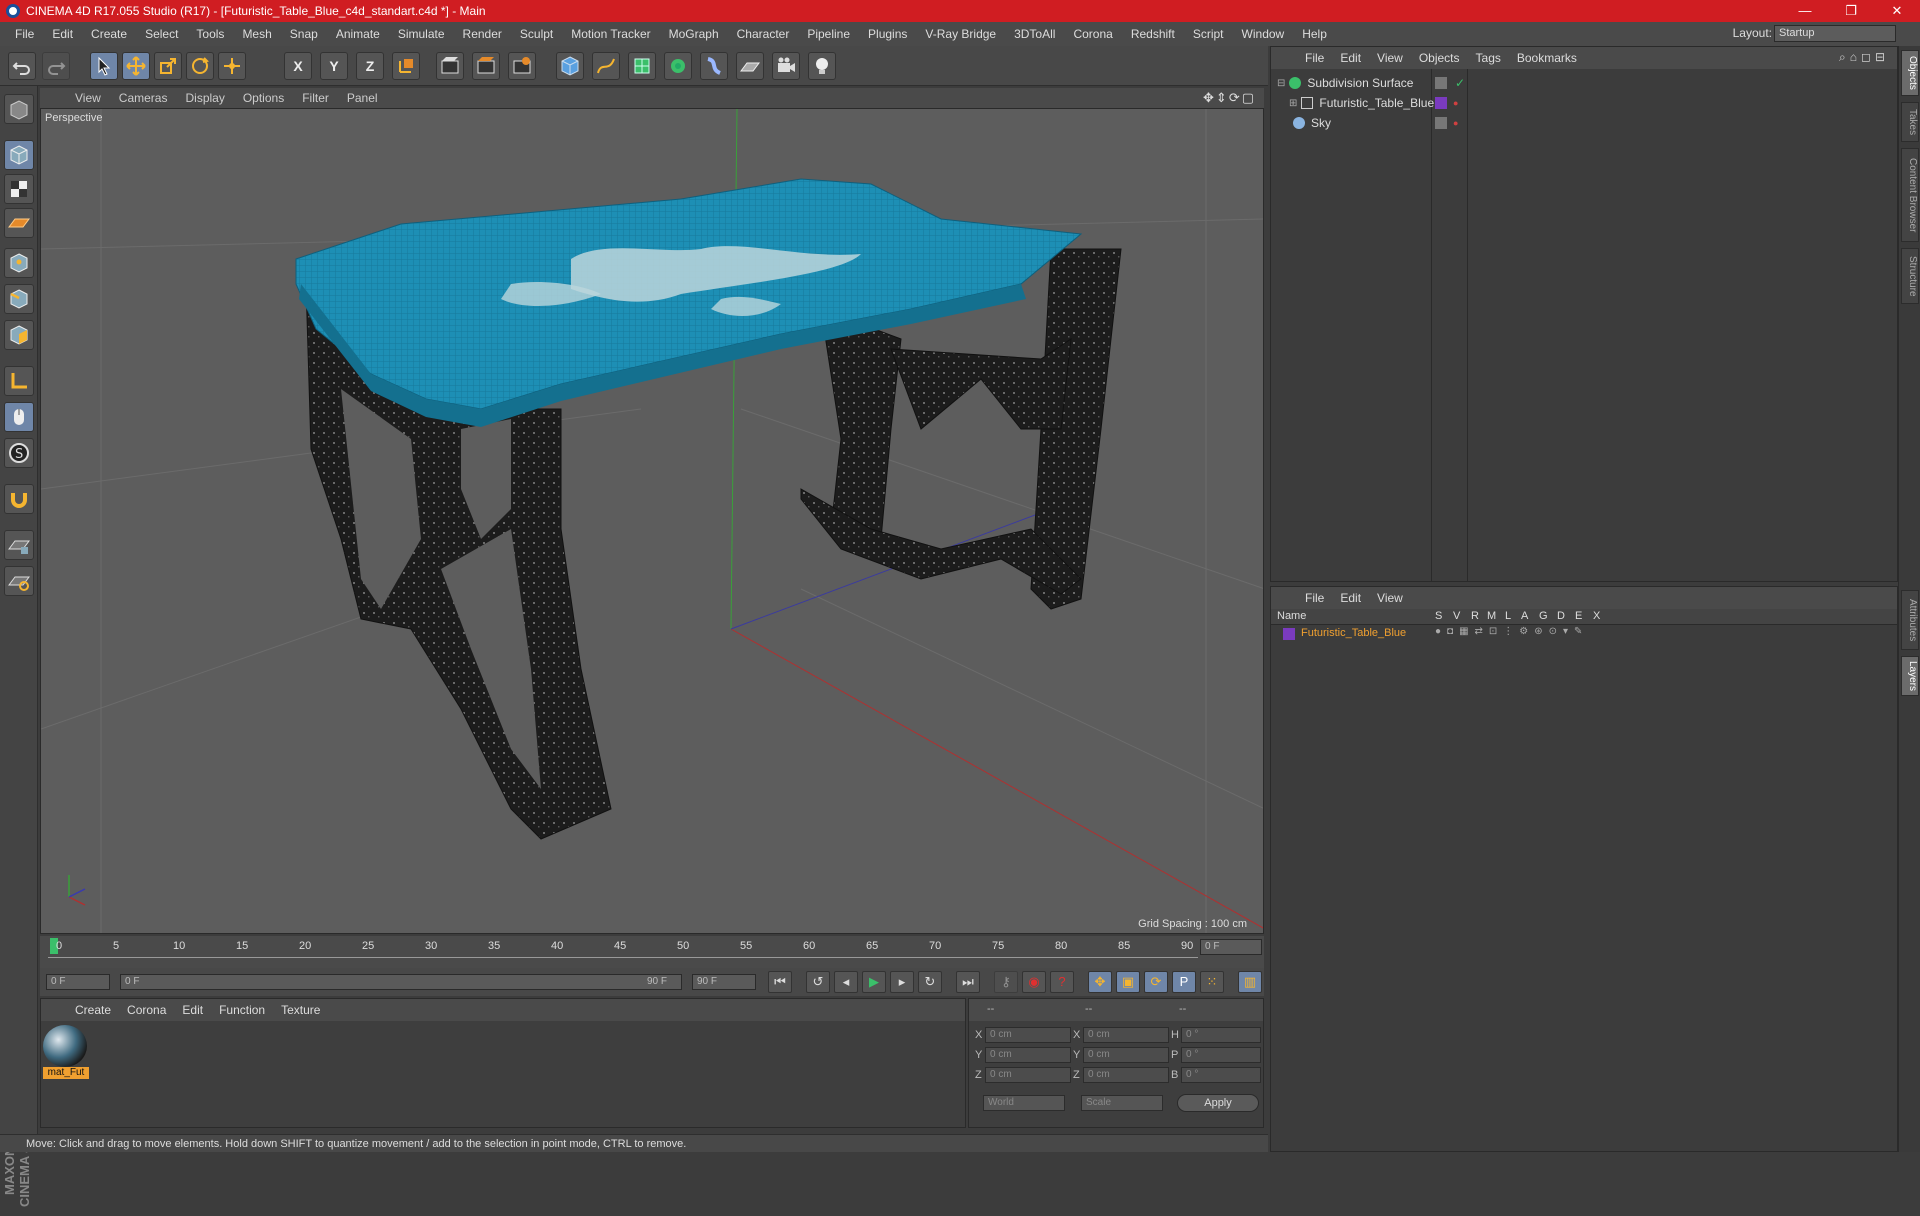 This screenshot has height=1216, width=1920. What do you see at coordinates (19, 499) in the screenshot?
I see `magnet-icon` at bounding box center [19, 499].